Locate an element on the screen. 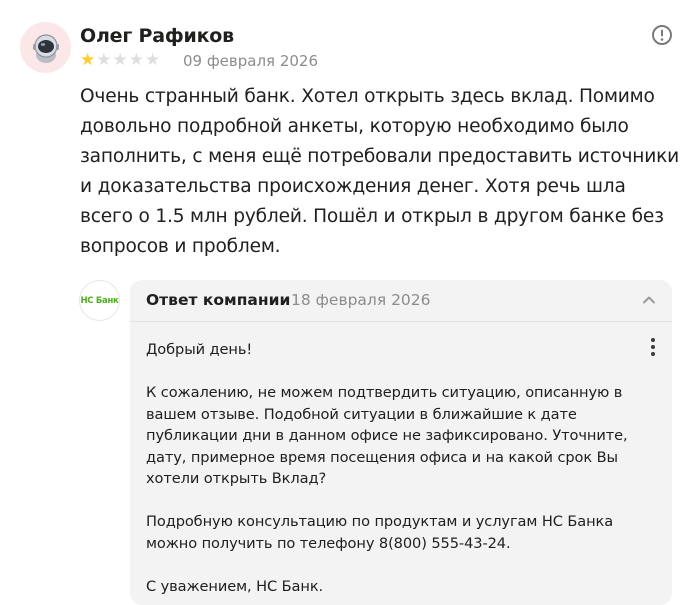 The height and width of the screenshot is (605, 699). bank-logo-text: НС Банк is located at coordinates (99, 300).